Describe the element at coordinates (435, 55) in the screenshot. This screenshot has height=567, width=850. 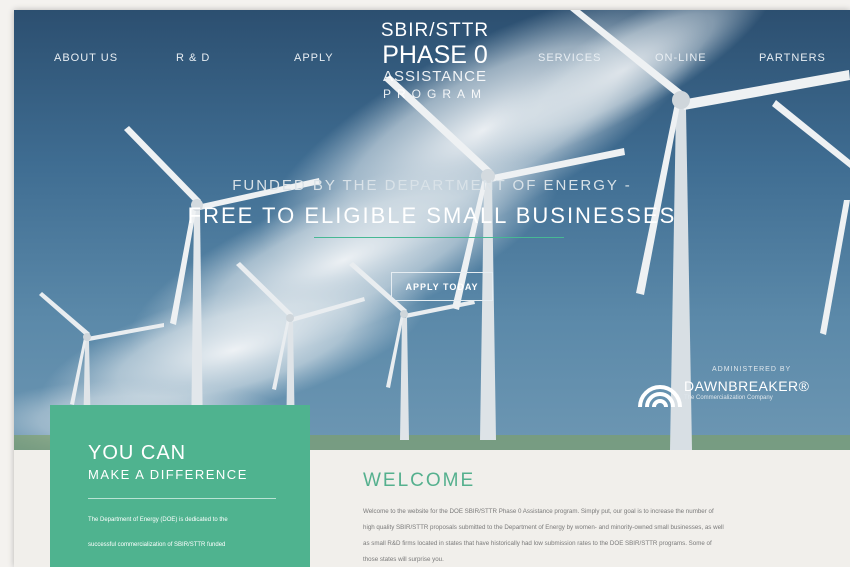
I see `logo-line-2: PHASE 0` at that location.